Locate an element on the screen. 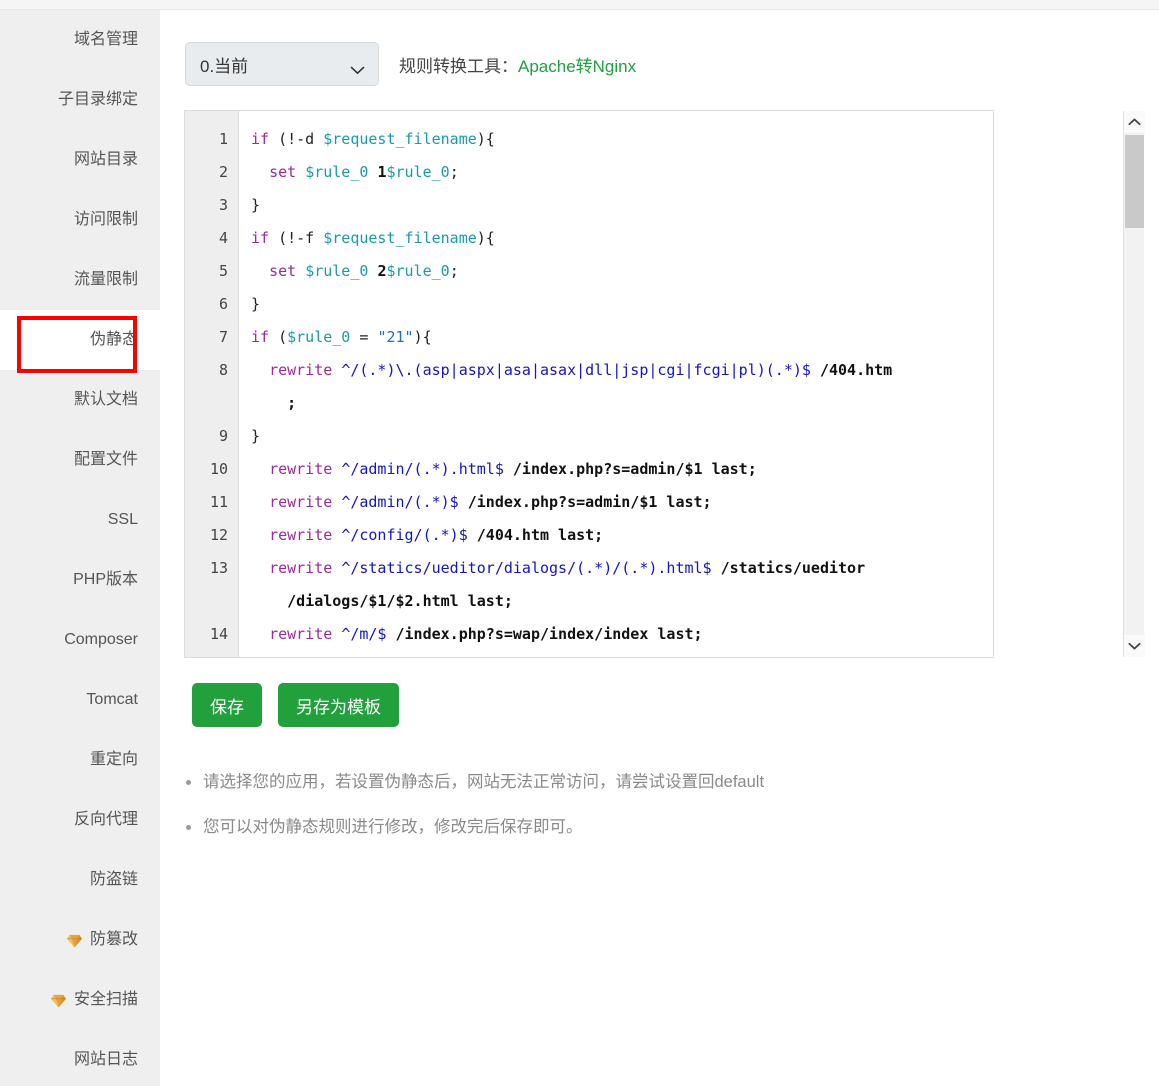  help-note-text: 您可以对伪静态规则进行修改，修改完后保存即可。 is located at coordinates (393, 826).